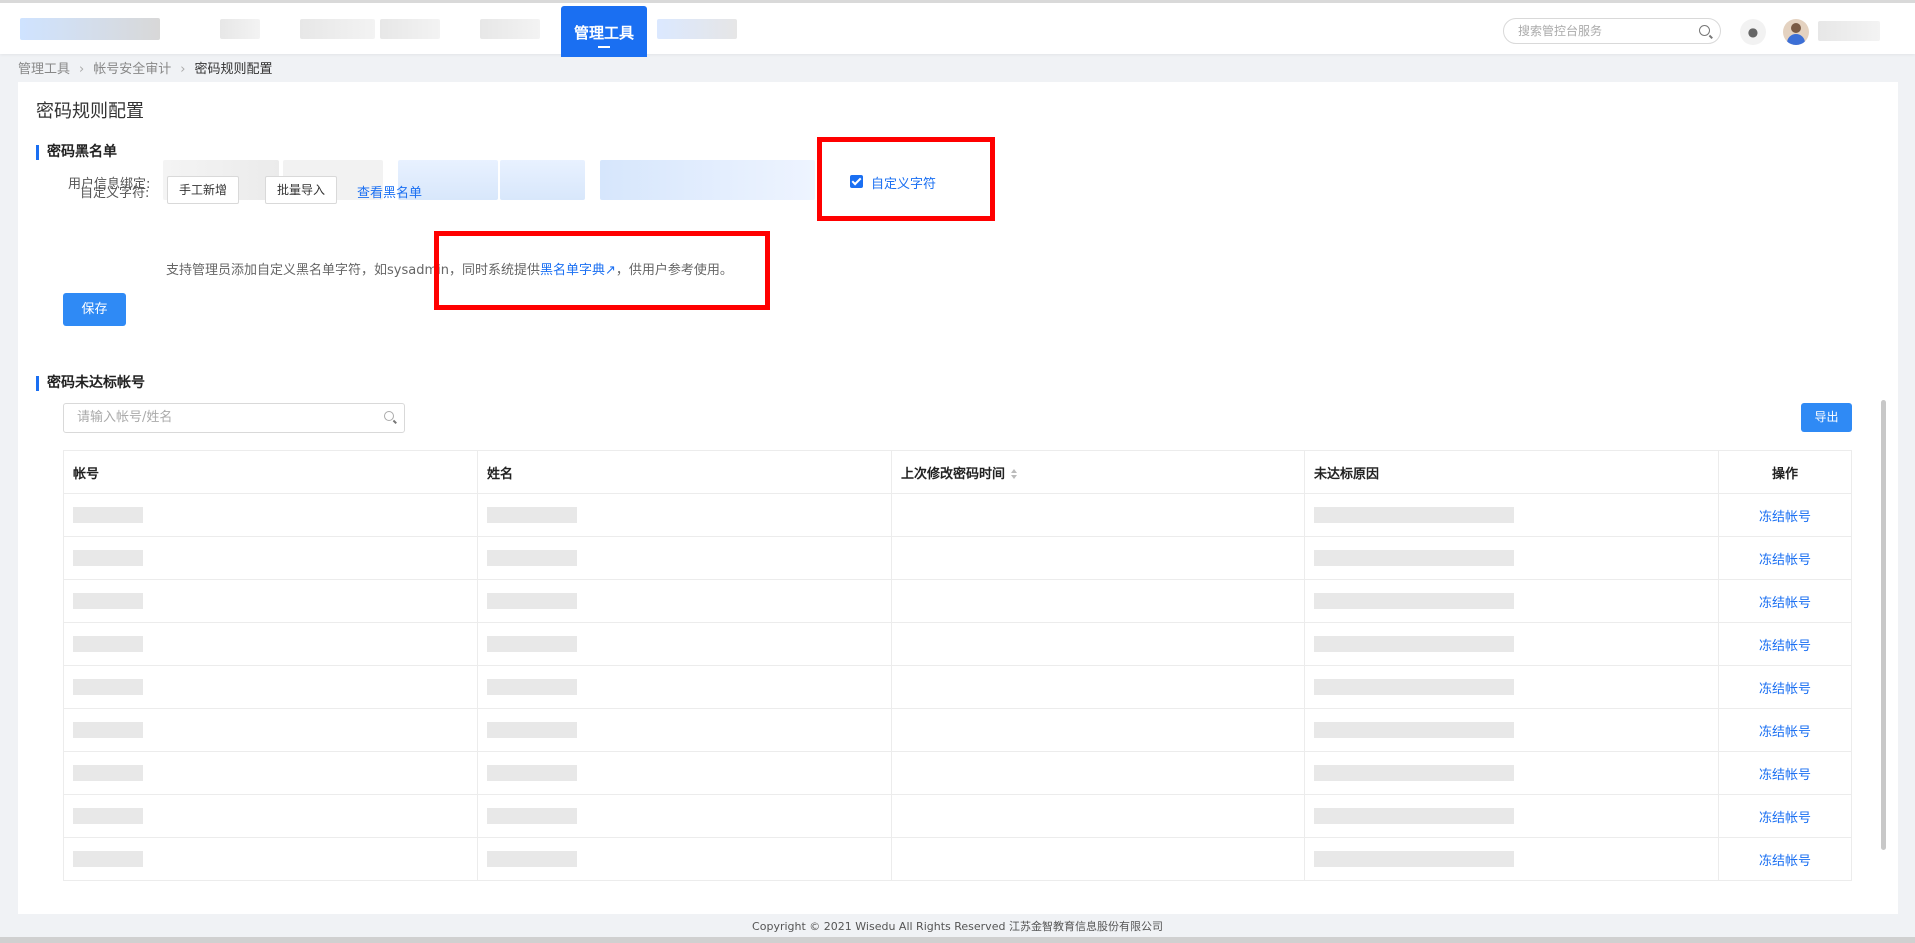 The height and width of the screenshot is (943, 1915). I want to click on view-blacklist-link: 查看黑名单, so click(389, 191).